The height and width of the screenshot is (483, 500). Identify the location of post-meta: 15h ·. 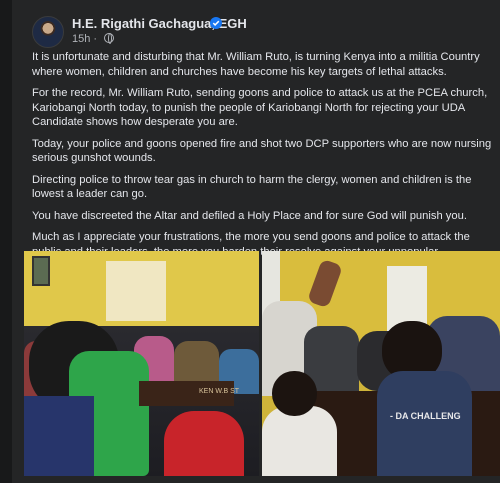
(93, 39).